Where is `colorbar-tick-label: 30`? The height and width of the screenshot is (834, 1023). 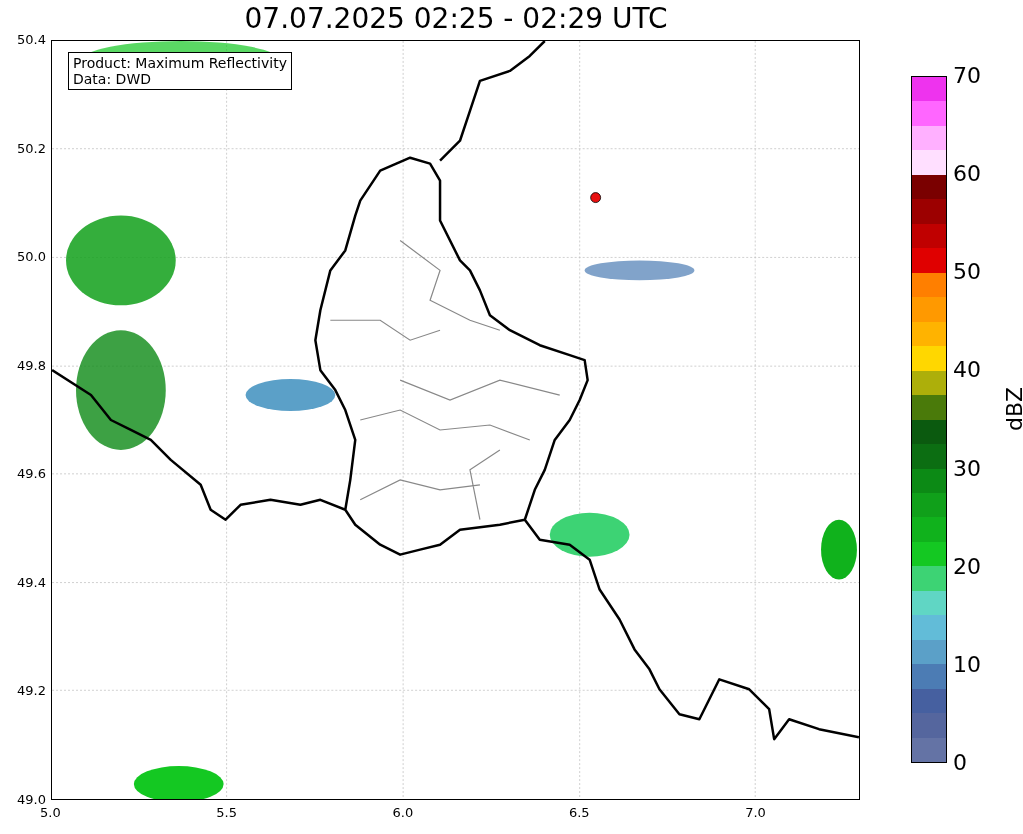 colorbar-tick-label: 30 is located at coordinates (967, 468).